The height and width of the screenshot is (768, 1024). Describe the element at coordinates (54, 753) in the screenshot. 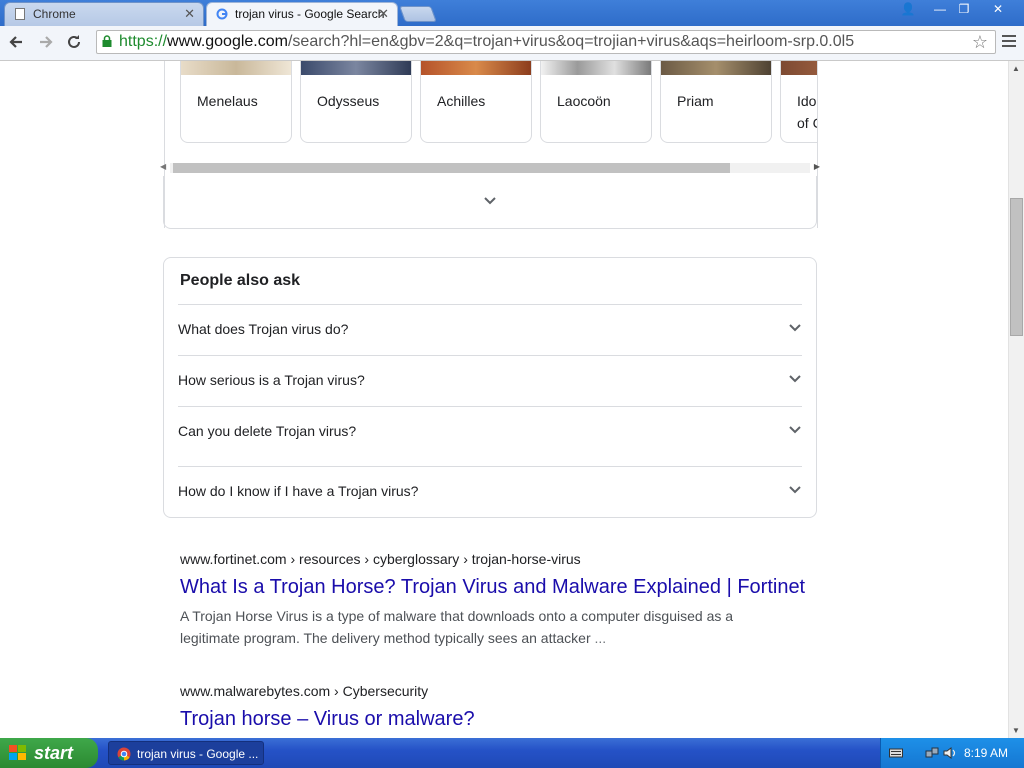

I see `start-label: start` at that location.